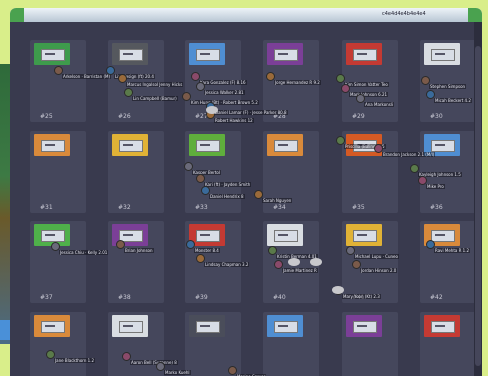  I want to click on booth-cell: #37, so click(58, 262).